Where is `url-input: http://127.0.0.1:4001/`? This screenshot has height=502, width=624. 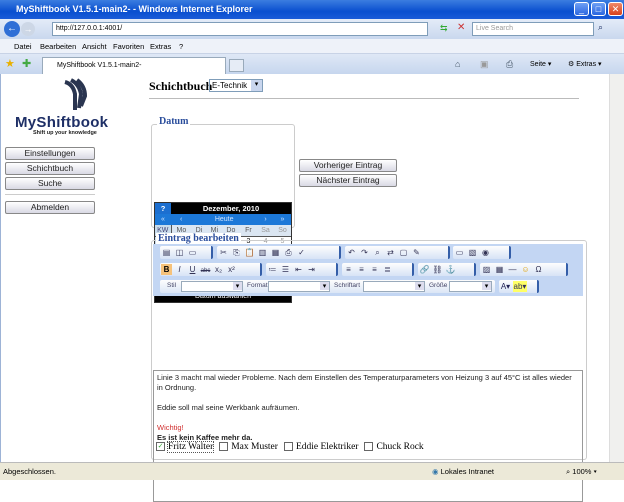 url-input: http://127.0.0.1:4001/ is located at coordinates (240, 29).